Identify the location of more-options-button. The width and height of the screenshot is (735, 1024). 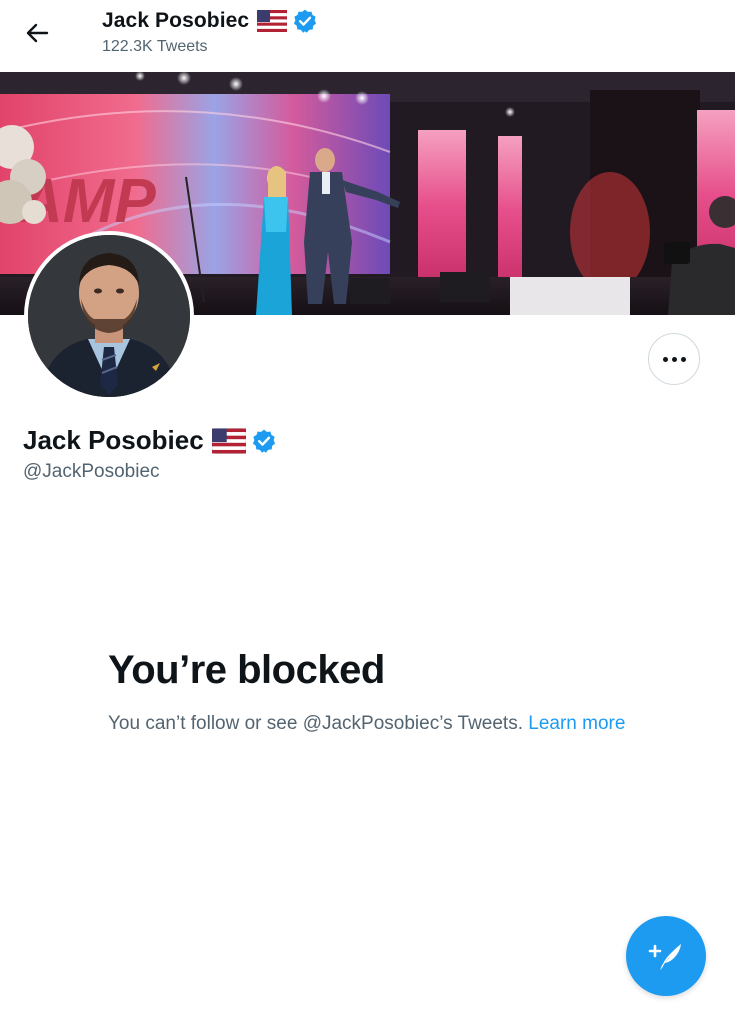
(674, 359).